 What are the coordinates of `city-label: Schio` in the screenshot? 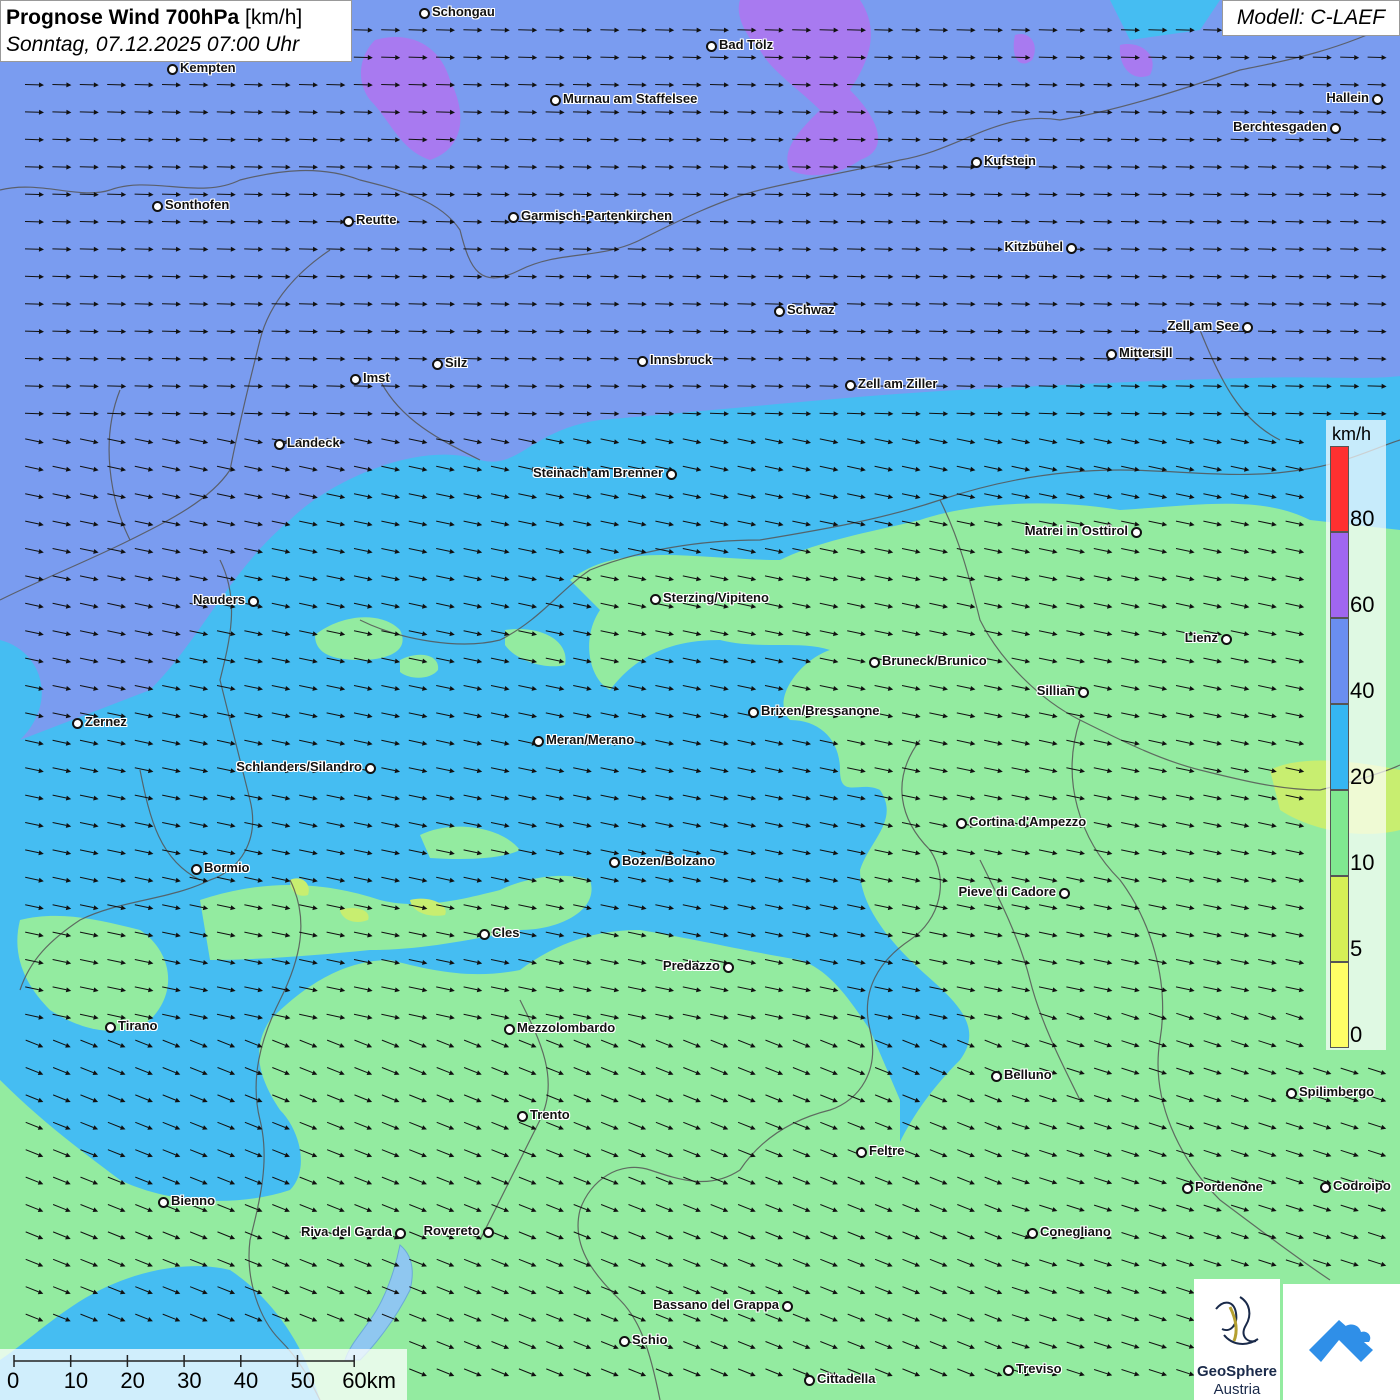 It's located at (650, 1339).